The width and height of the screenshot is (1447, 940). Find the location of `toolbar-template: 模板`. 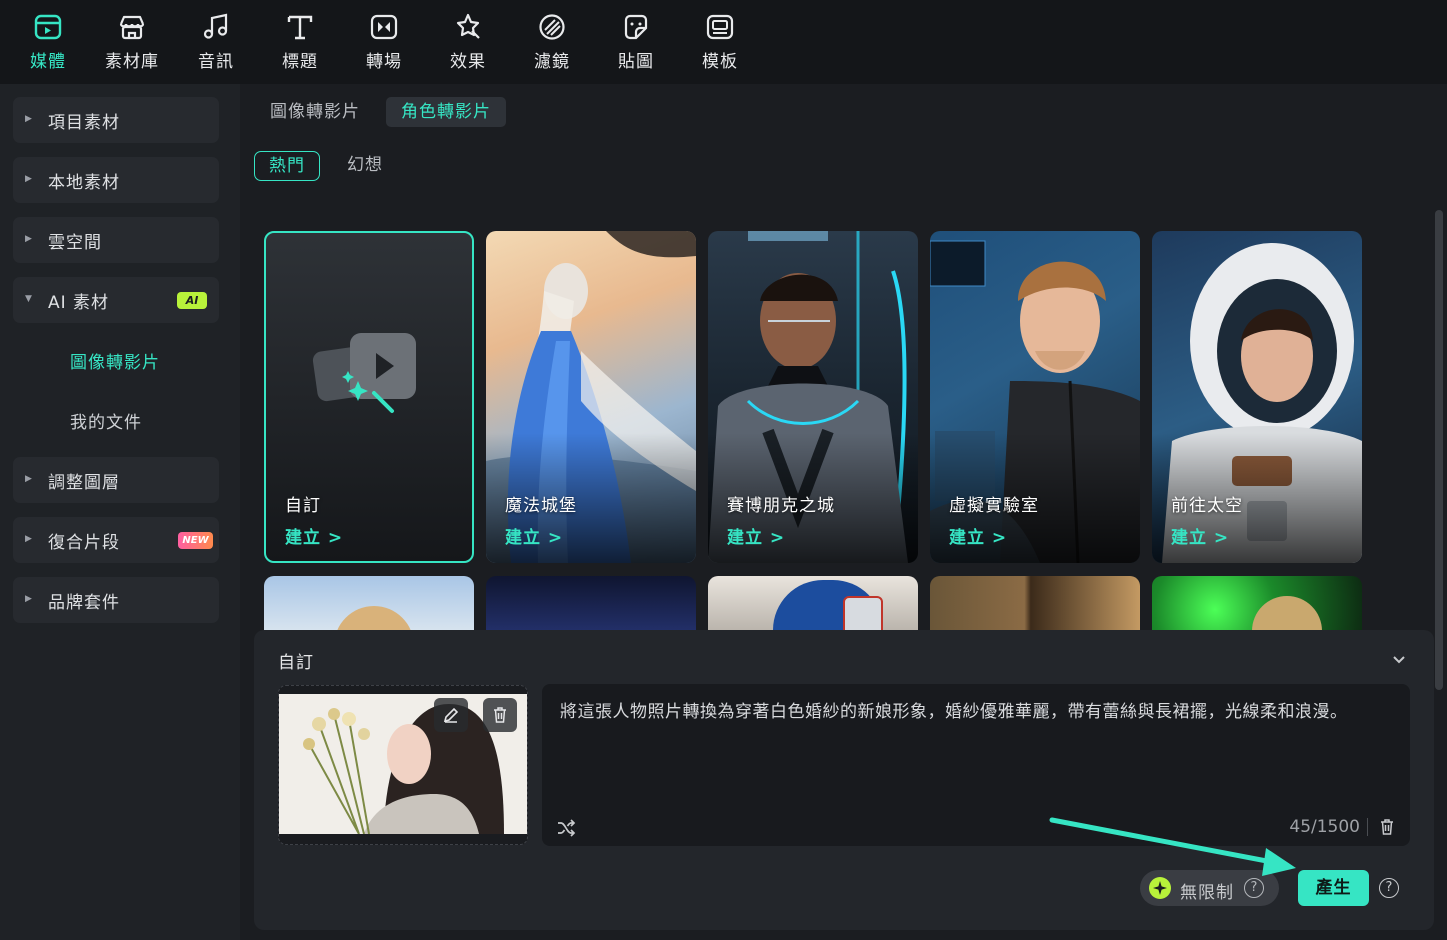

toolbar-template: 模板 is located at coordinates (720, 42).